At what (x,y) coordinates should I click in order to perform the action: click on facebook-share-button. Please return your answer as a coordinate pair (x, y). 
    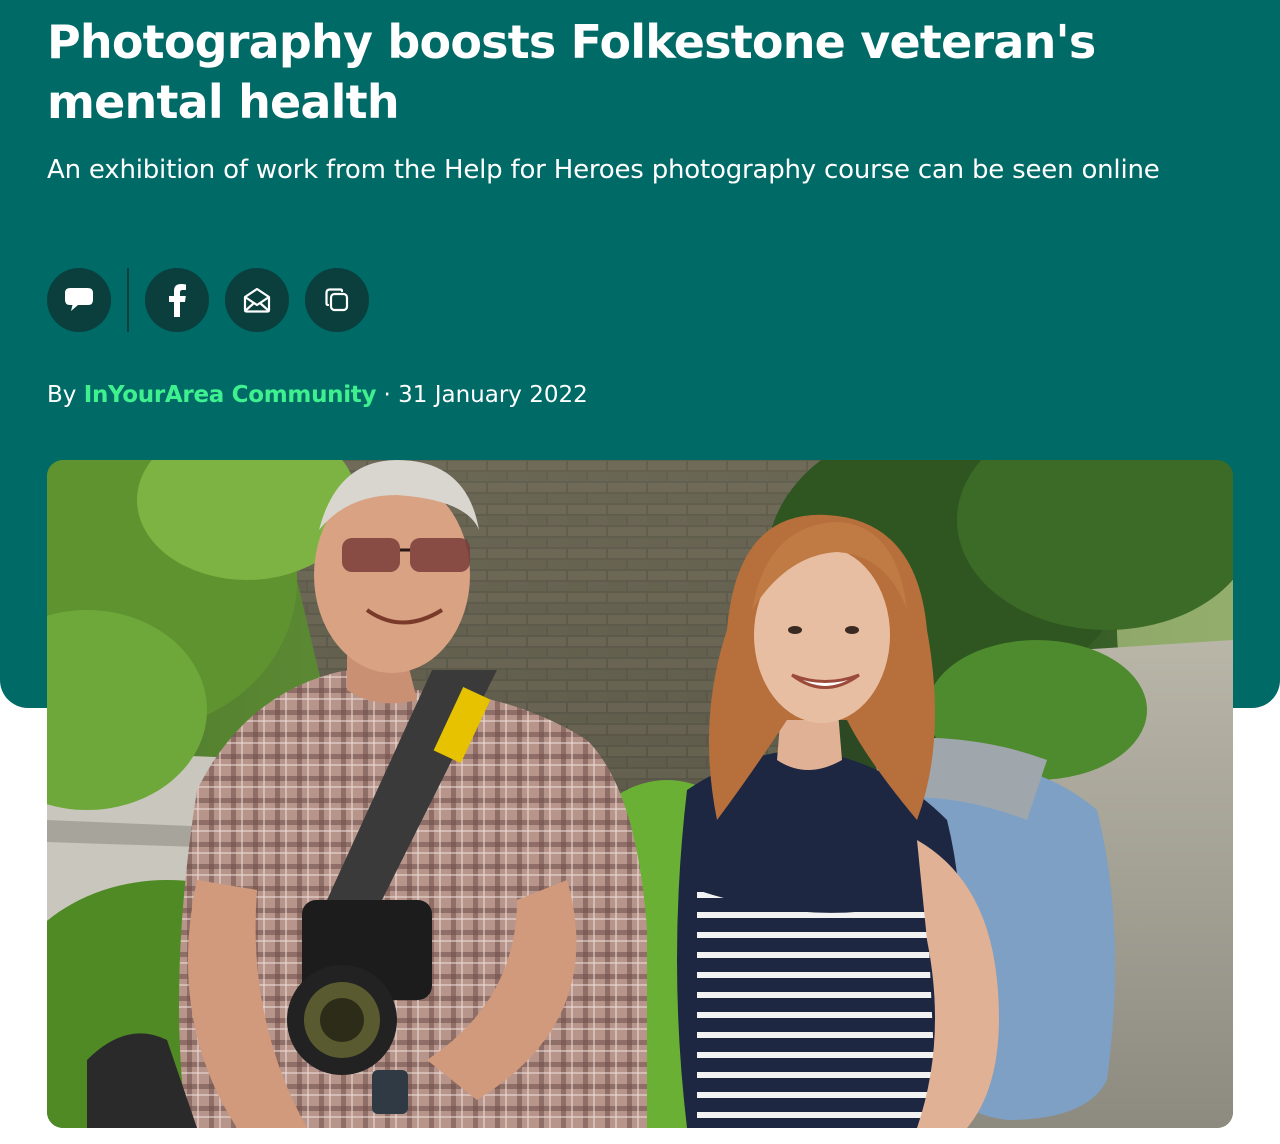
    Looking at the image, I should click on (177, 300).